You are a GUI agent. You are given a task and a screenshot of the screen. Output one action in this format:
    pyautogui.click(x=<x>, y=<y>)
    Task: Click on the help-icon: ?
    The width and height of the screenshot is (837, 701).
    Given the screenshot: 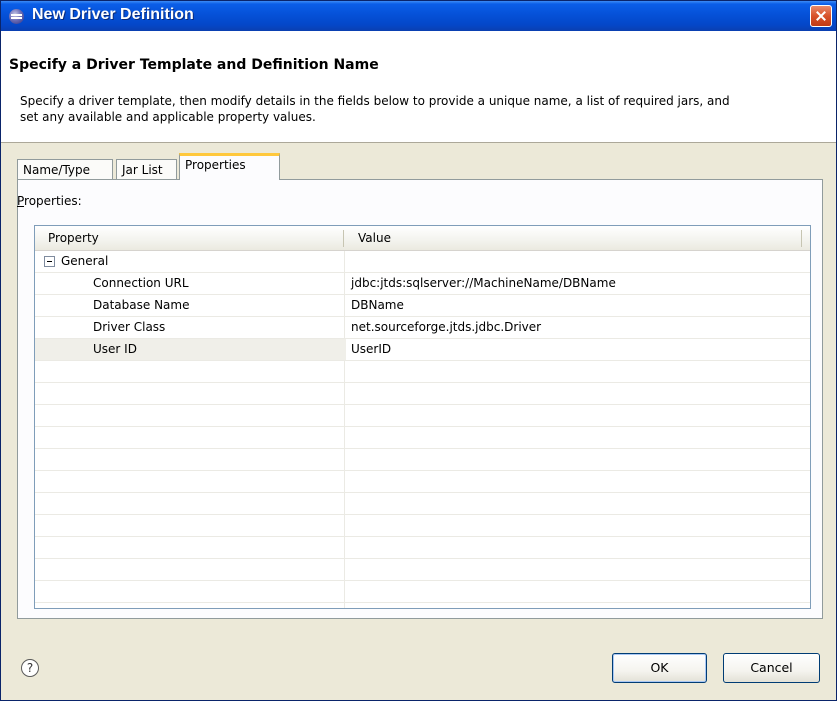 What is the action you would take?
    pyautogui.click(x=30, y=668)
    